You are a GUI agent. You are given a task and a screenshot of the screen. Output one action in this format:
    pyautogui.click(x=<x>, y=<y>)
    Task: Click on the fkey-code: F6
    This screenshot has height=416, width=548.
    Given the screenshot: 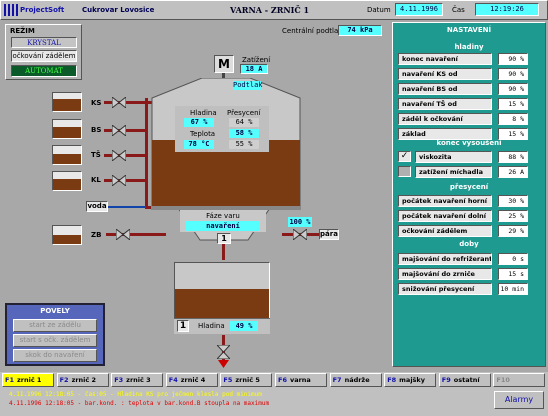 What is the action you would take?
    pyautogui.click(x=282, y=380)
    